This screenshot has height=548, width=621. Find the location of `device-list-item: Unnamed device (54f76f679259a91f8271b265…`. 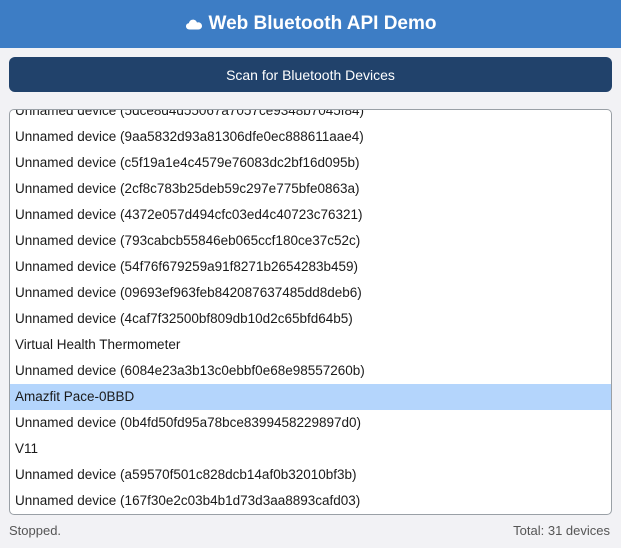

device-list-item: Unnamed device (54f76f679259a91f8271b265… is located at coordinates (310, 267).